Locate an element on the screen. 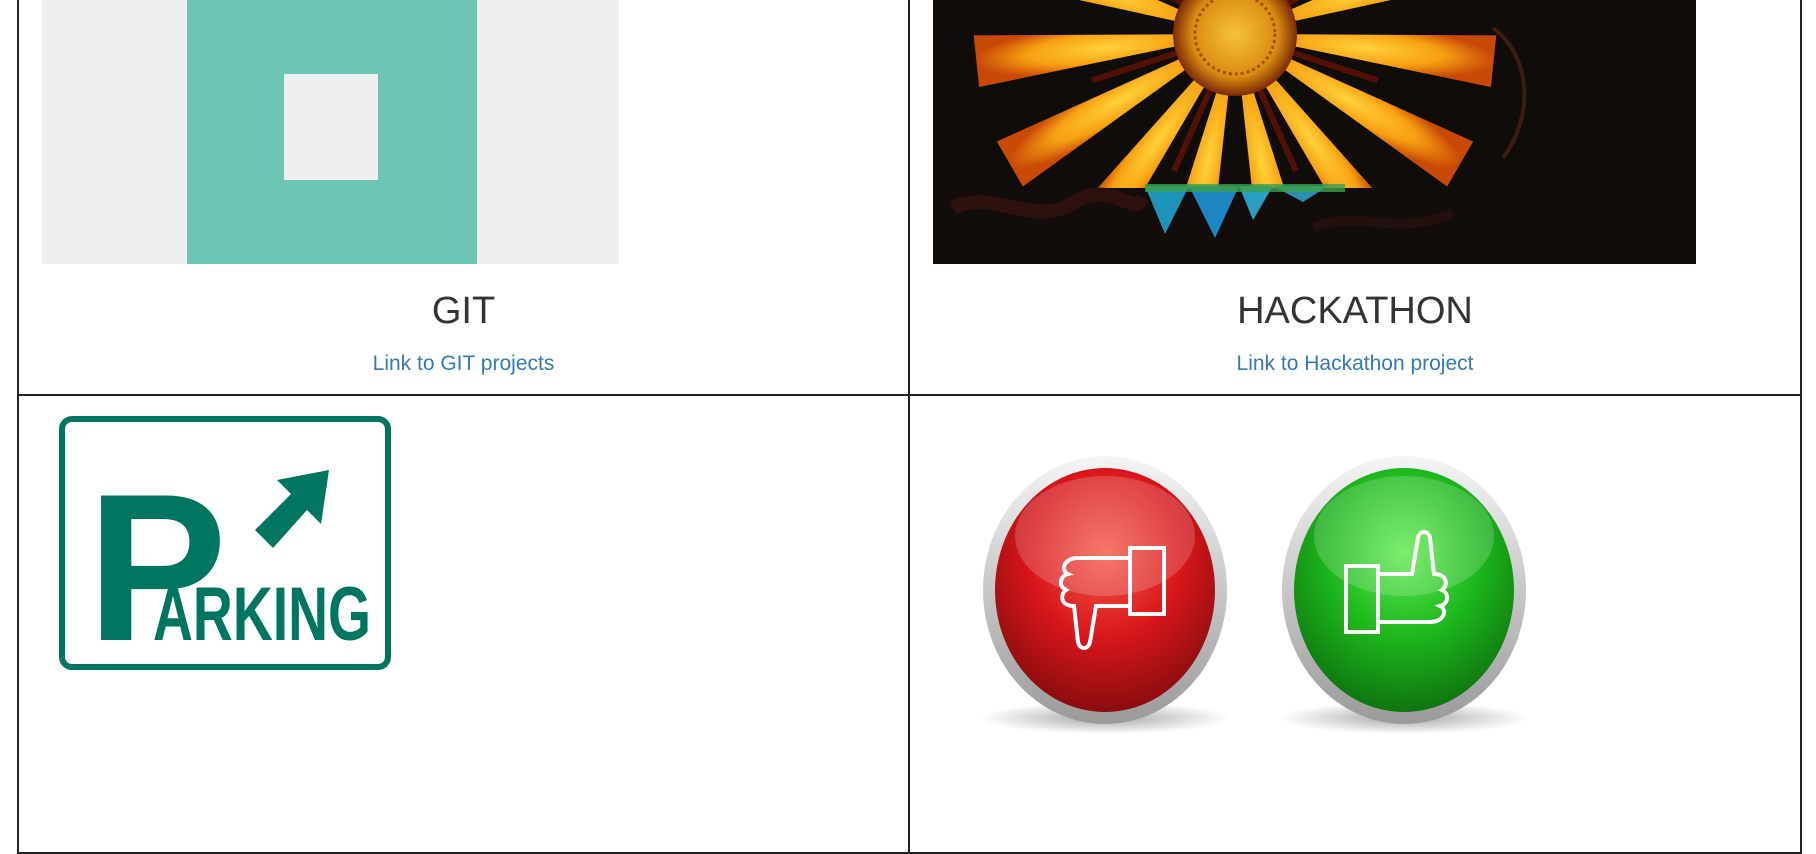 This screenshot has height=854, width=1816. parking-sign-icon: P ARKING is located at coordinates (225, 550).